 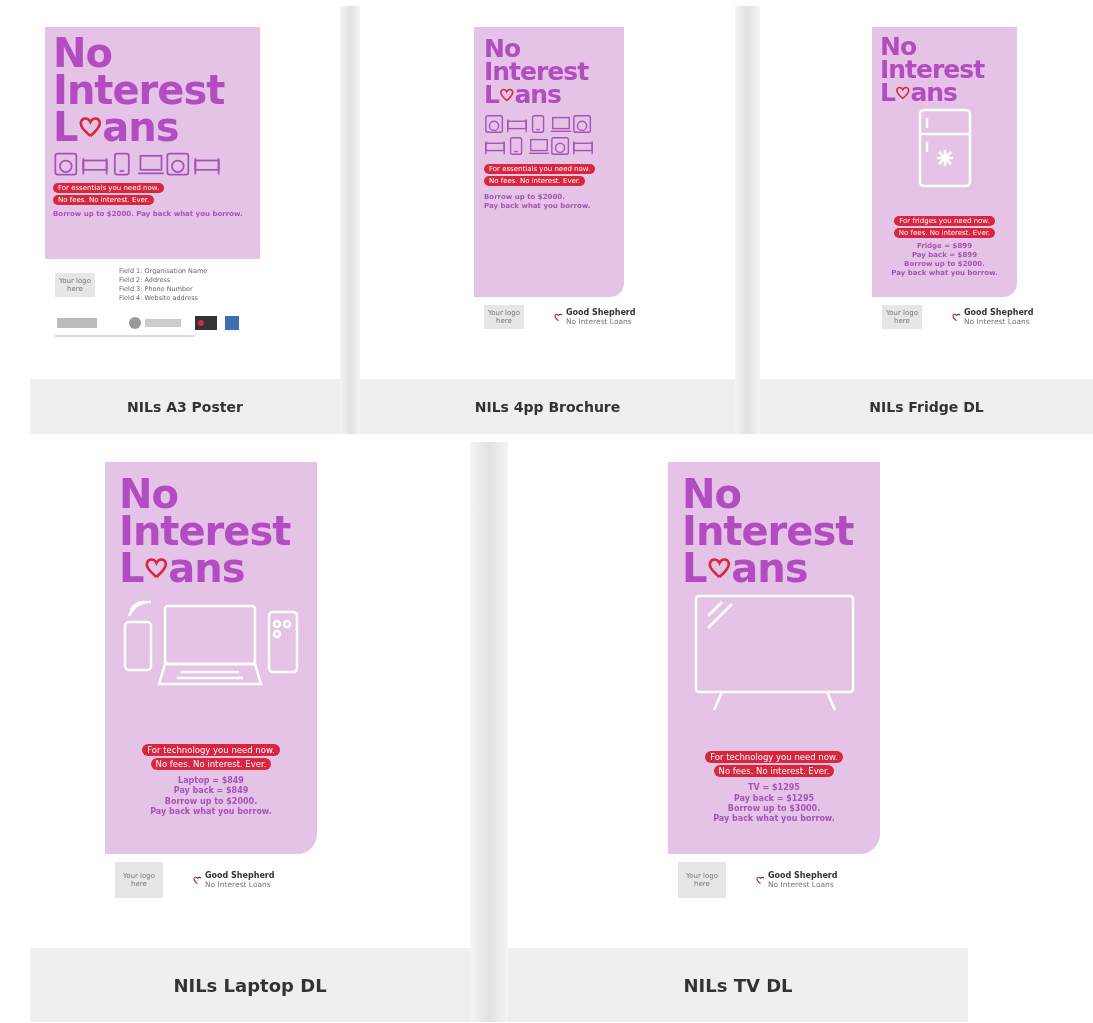 I want to click on card-title: NILs Laptop DL, so click(x=250, y=985).